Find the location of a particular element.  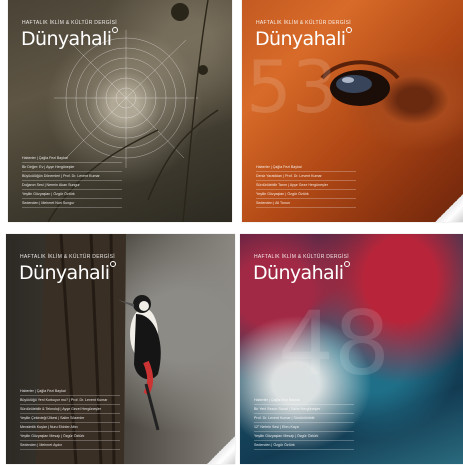

toc-item: Bir Değer: Ev | Ayşe Hergüneşler is located at coordinates (72, 167).